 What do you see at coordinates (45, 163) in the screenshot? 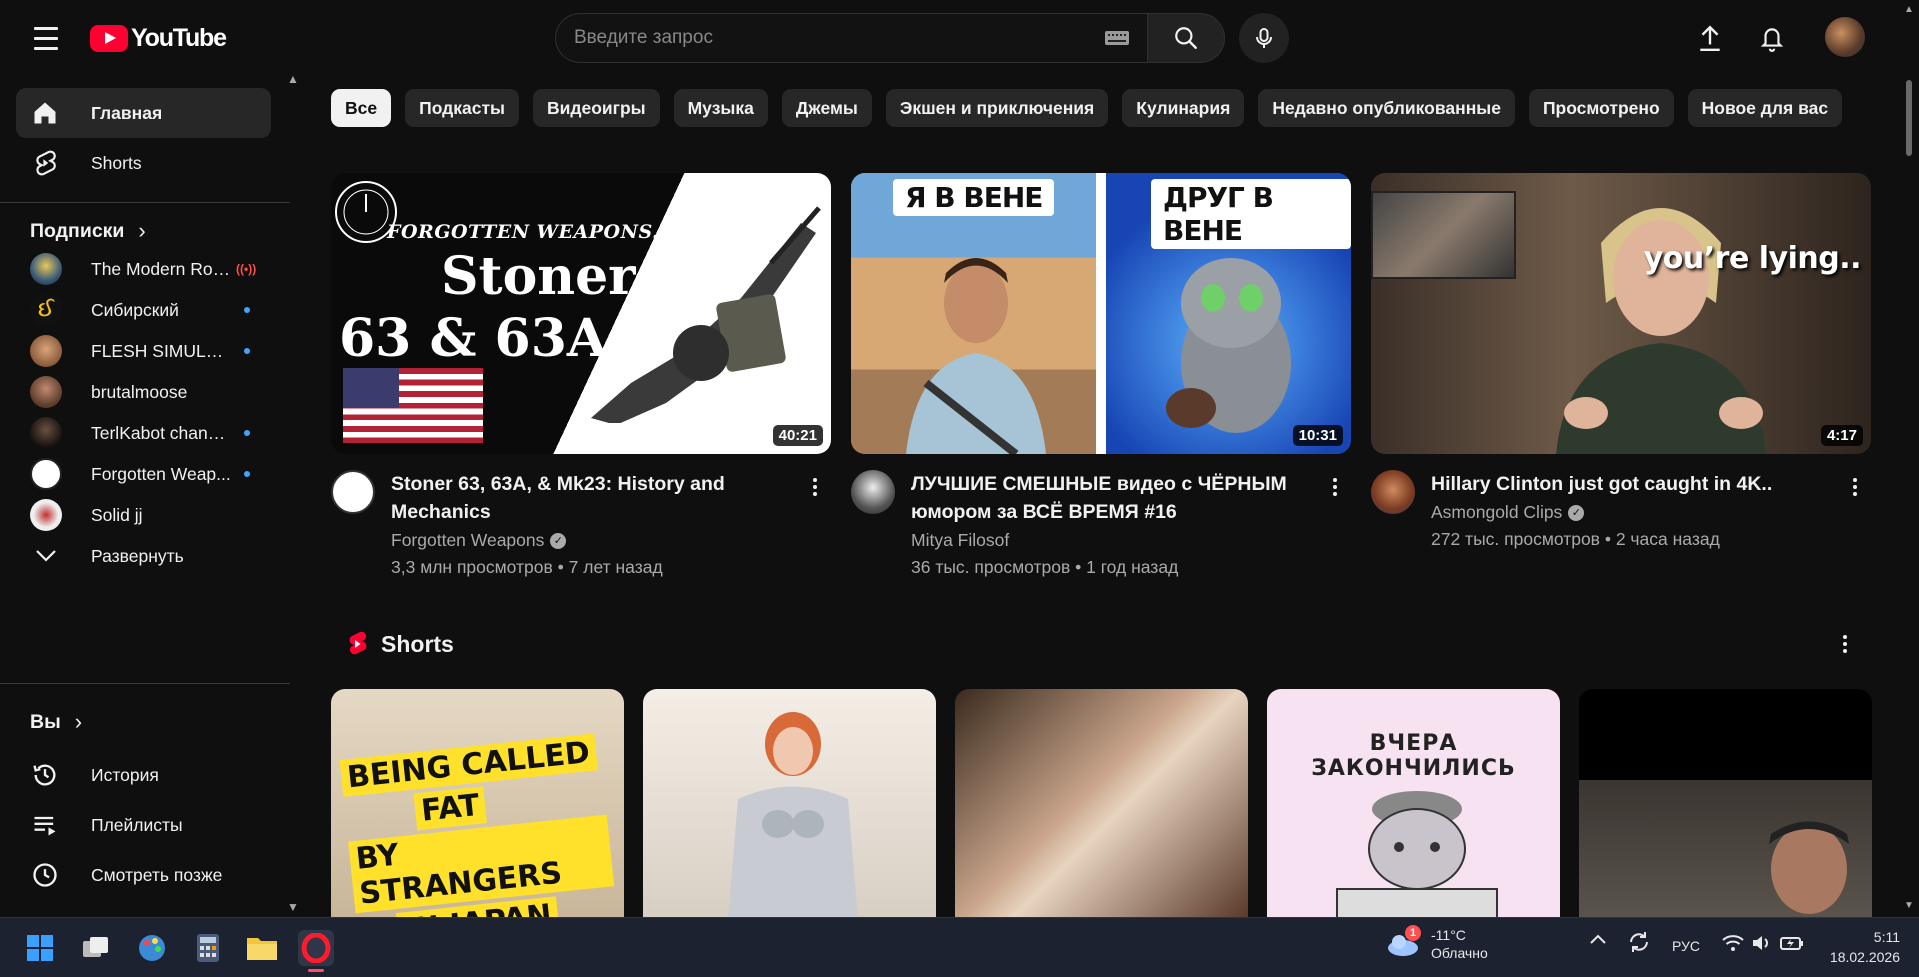
I see `shorts-icon` at bounding box center [45, 163].